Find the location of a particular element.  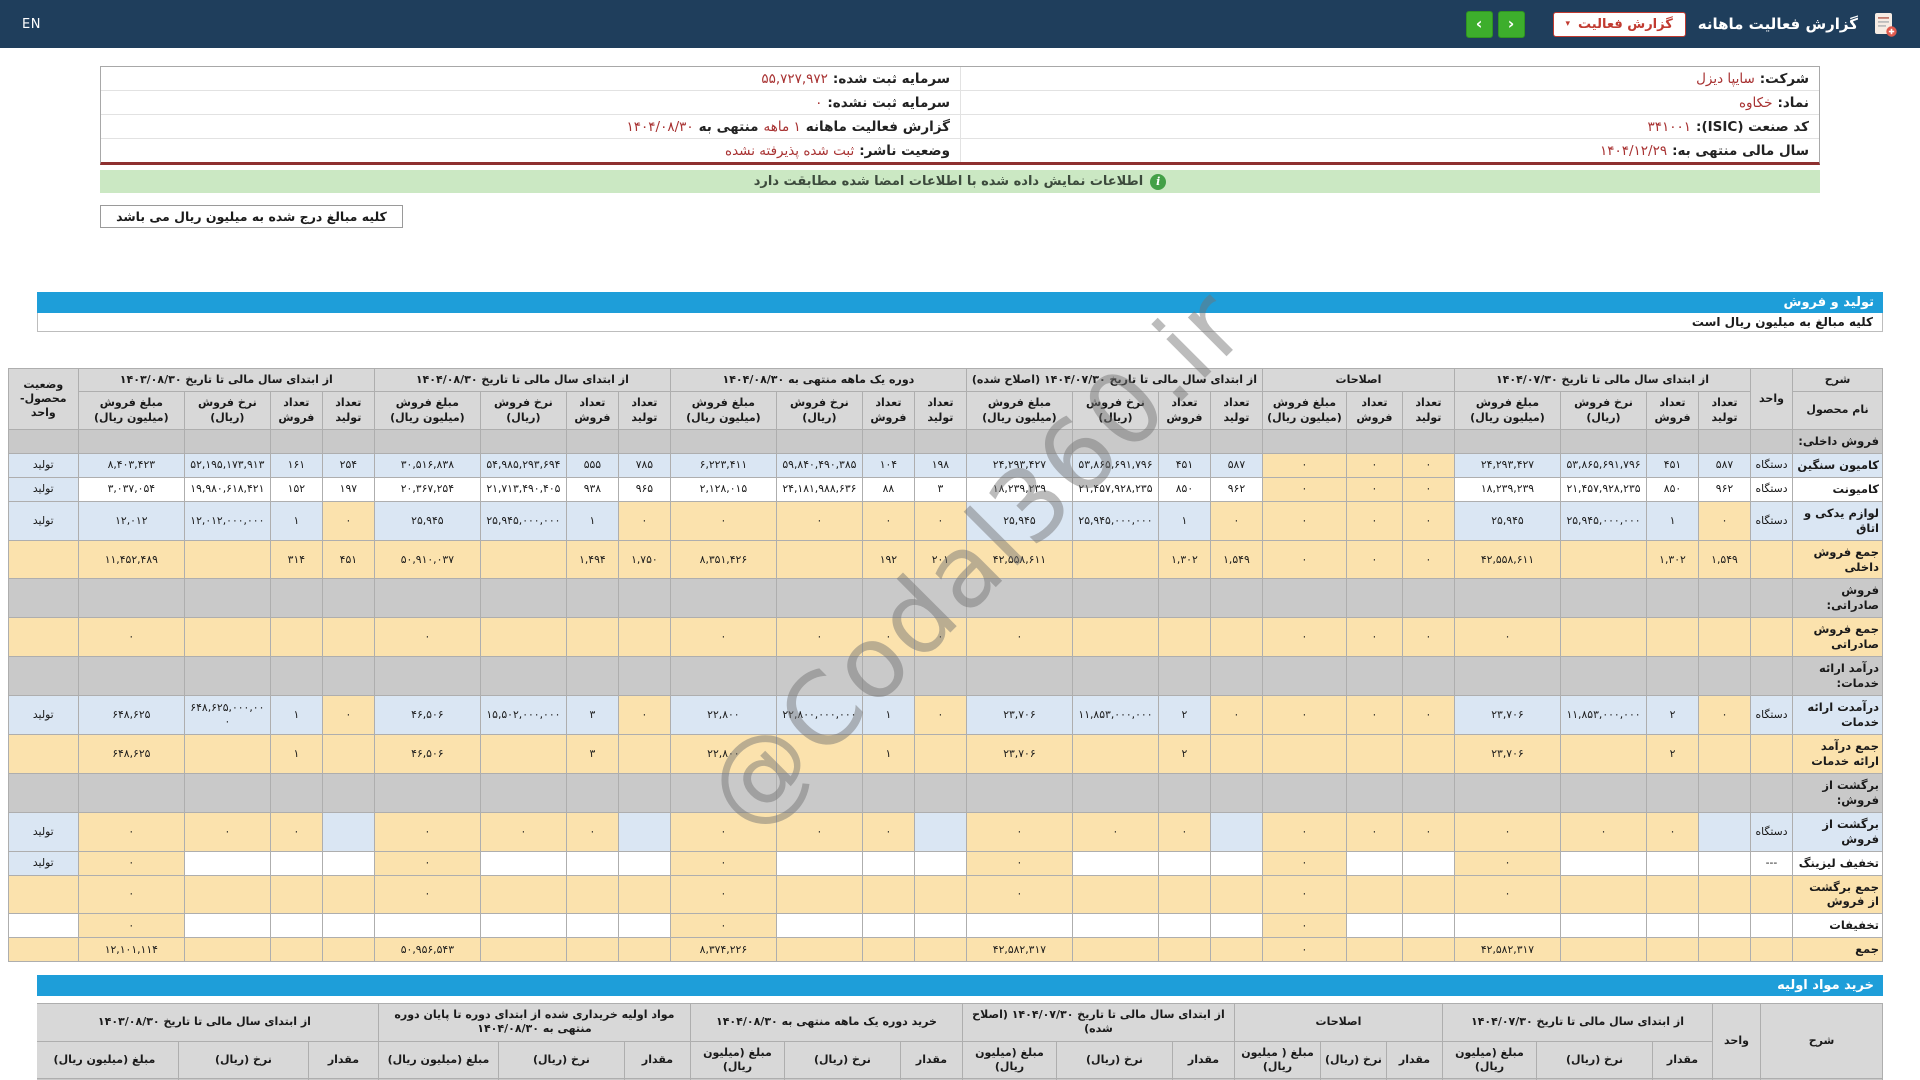

report-document-icon-svg is located at coordinates (1886, 25).